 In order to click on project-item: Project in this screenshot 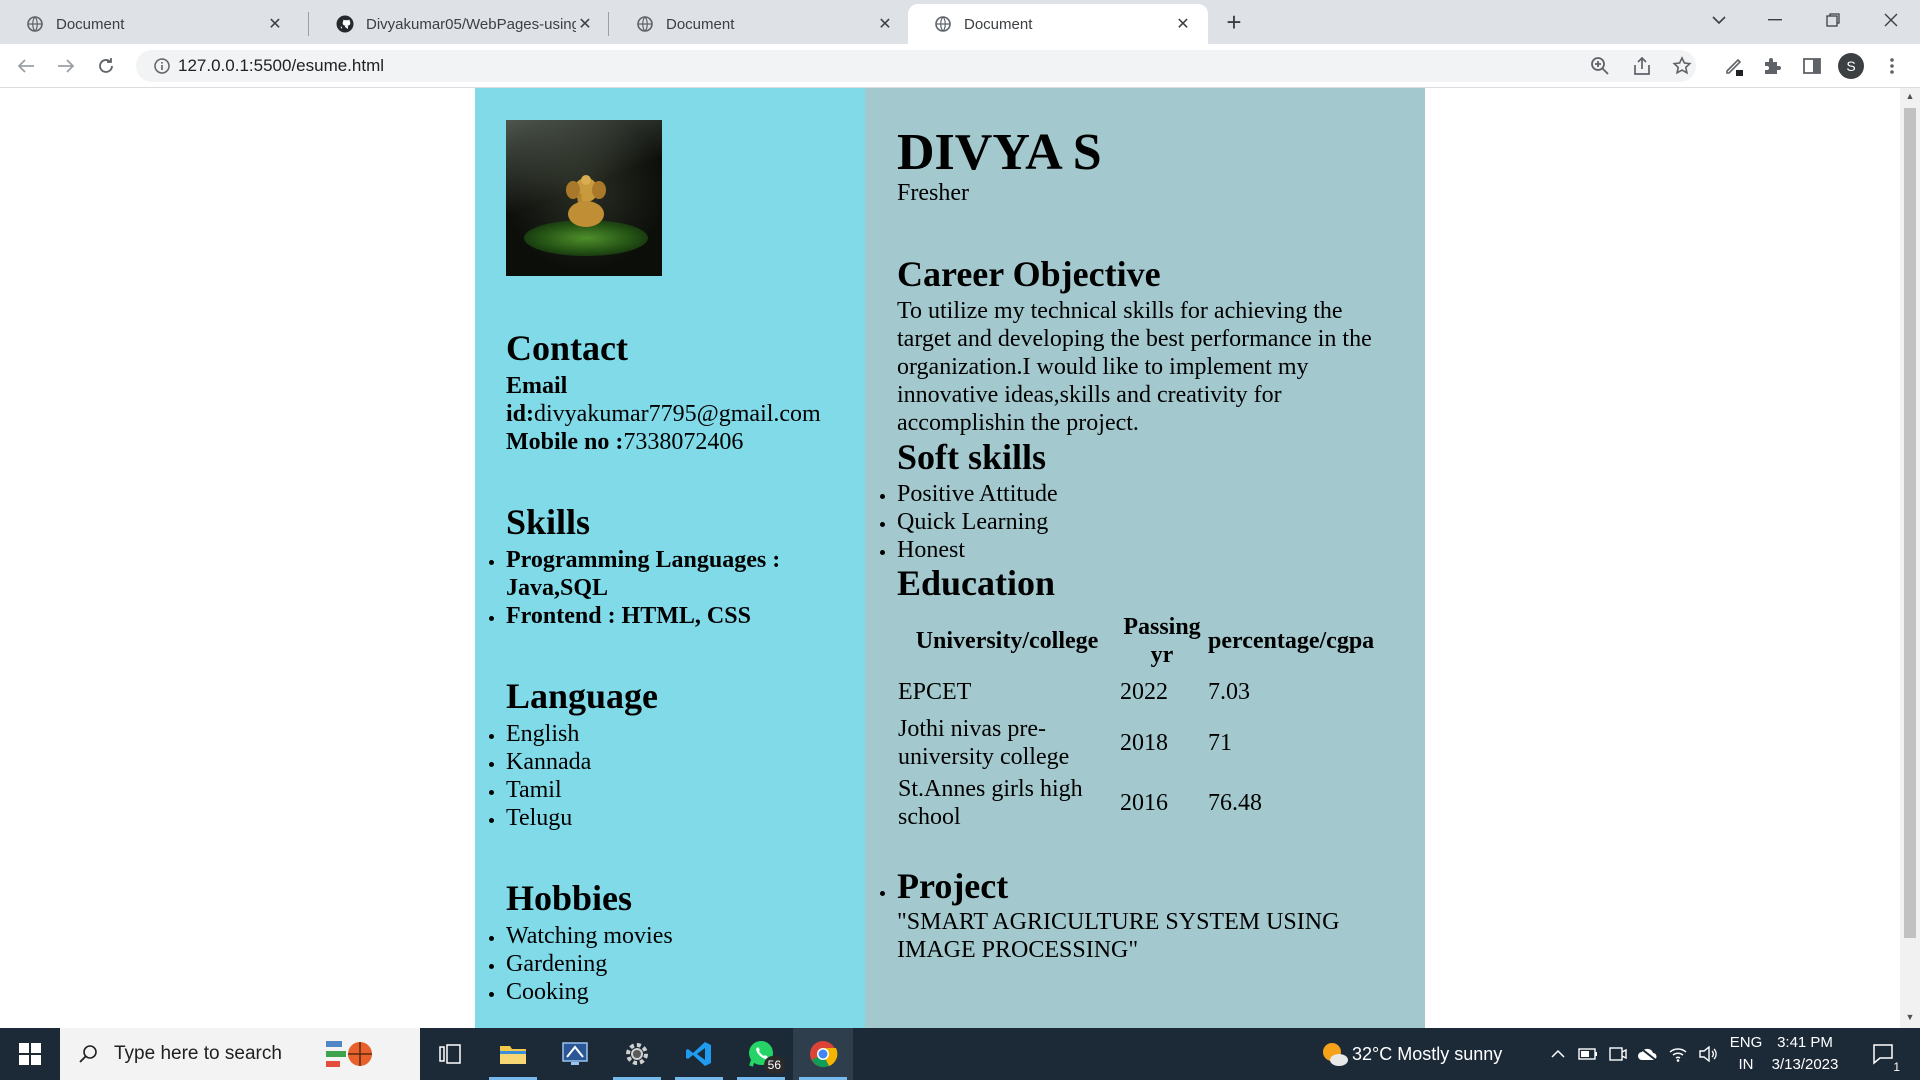, I will do `click(1147, 886)`.